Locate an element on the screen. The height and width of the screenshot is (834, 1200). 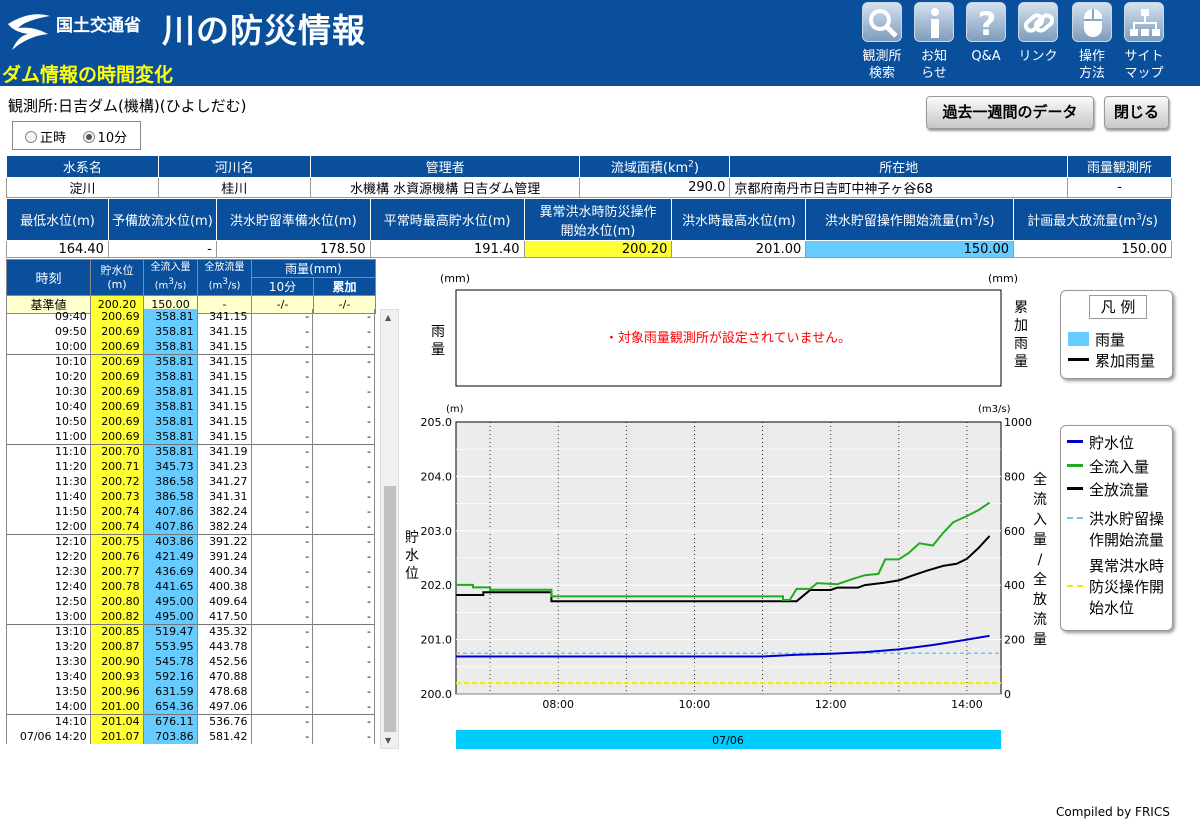
rain-ylabel-right-char: 雨 is located at coordinates (1021, 344).